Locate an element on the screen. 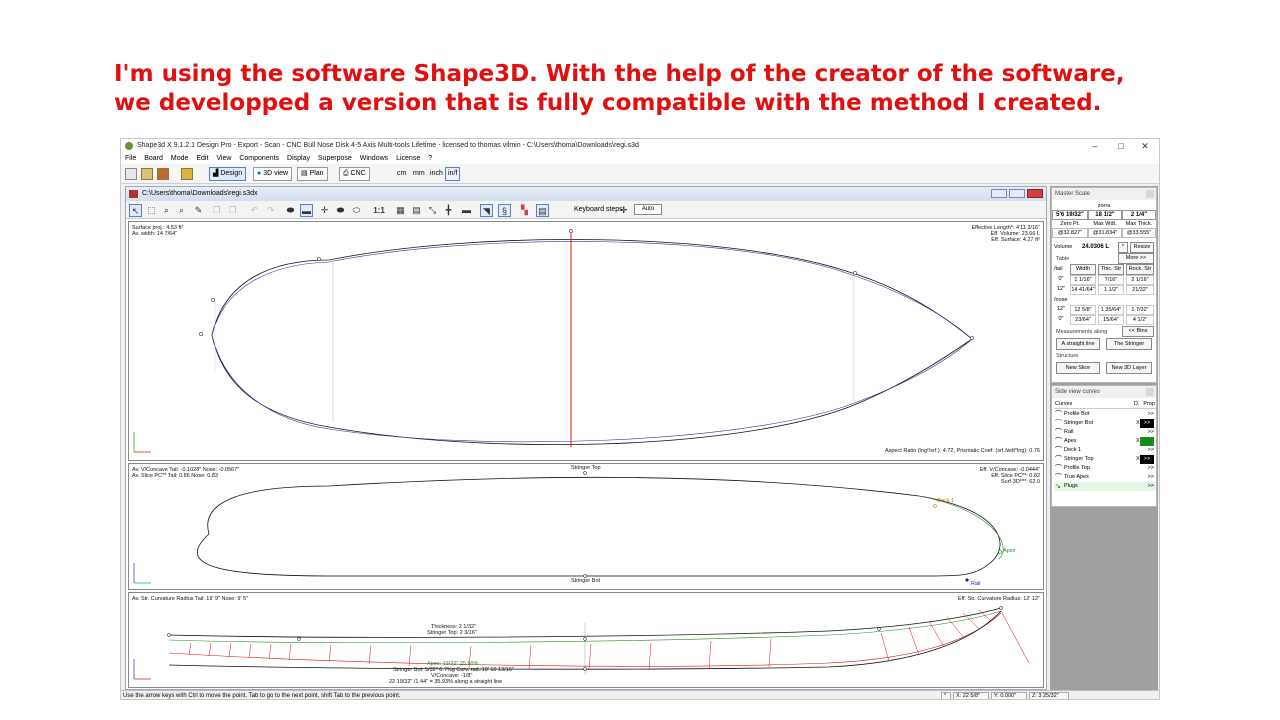 The width and height of the screenshot is (1280, 720). scale-icon: ⤡ is located at coordinates (432, 210).